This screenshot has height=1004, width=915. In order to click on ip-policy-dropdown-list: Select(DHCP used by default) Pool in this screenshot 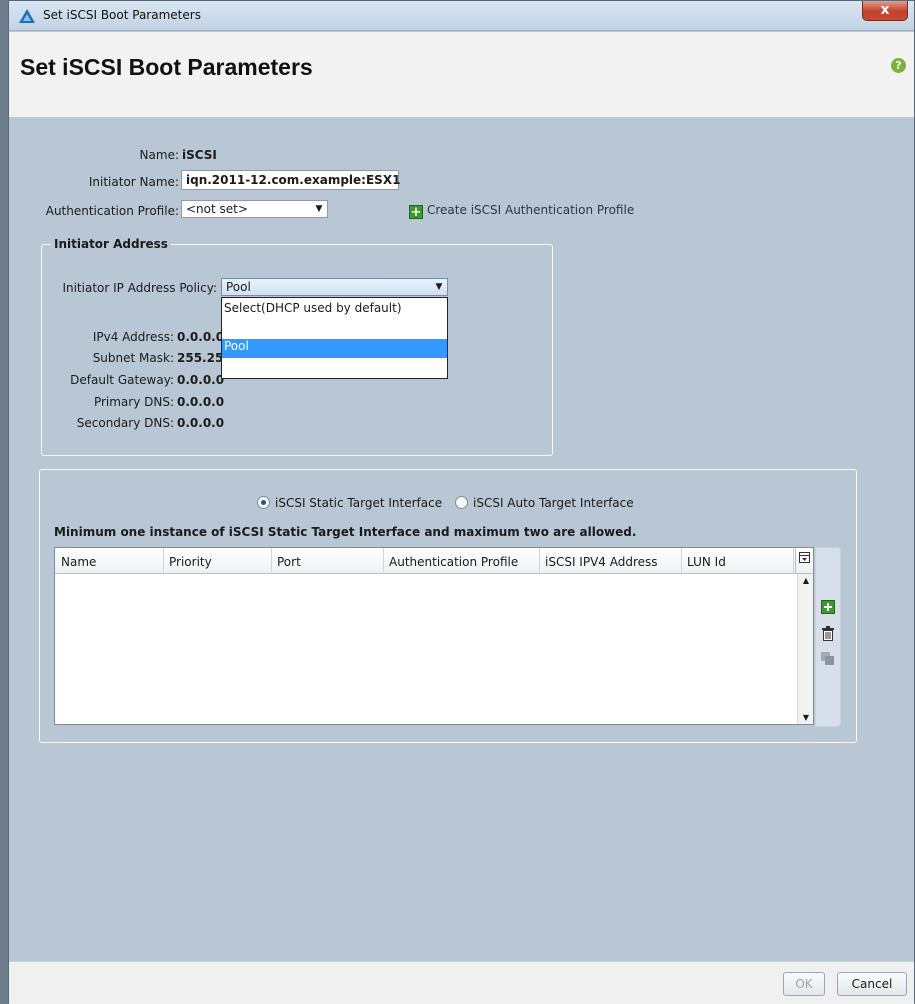, I will do `click(334, 338)`.